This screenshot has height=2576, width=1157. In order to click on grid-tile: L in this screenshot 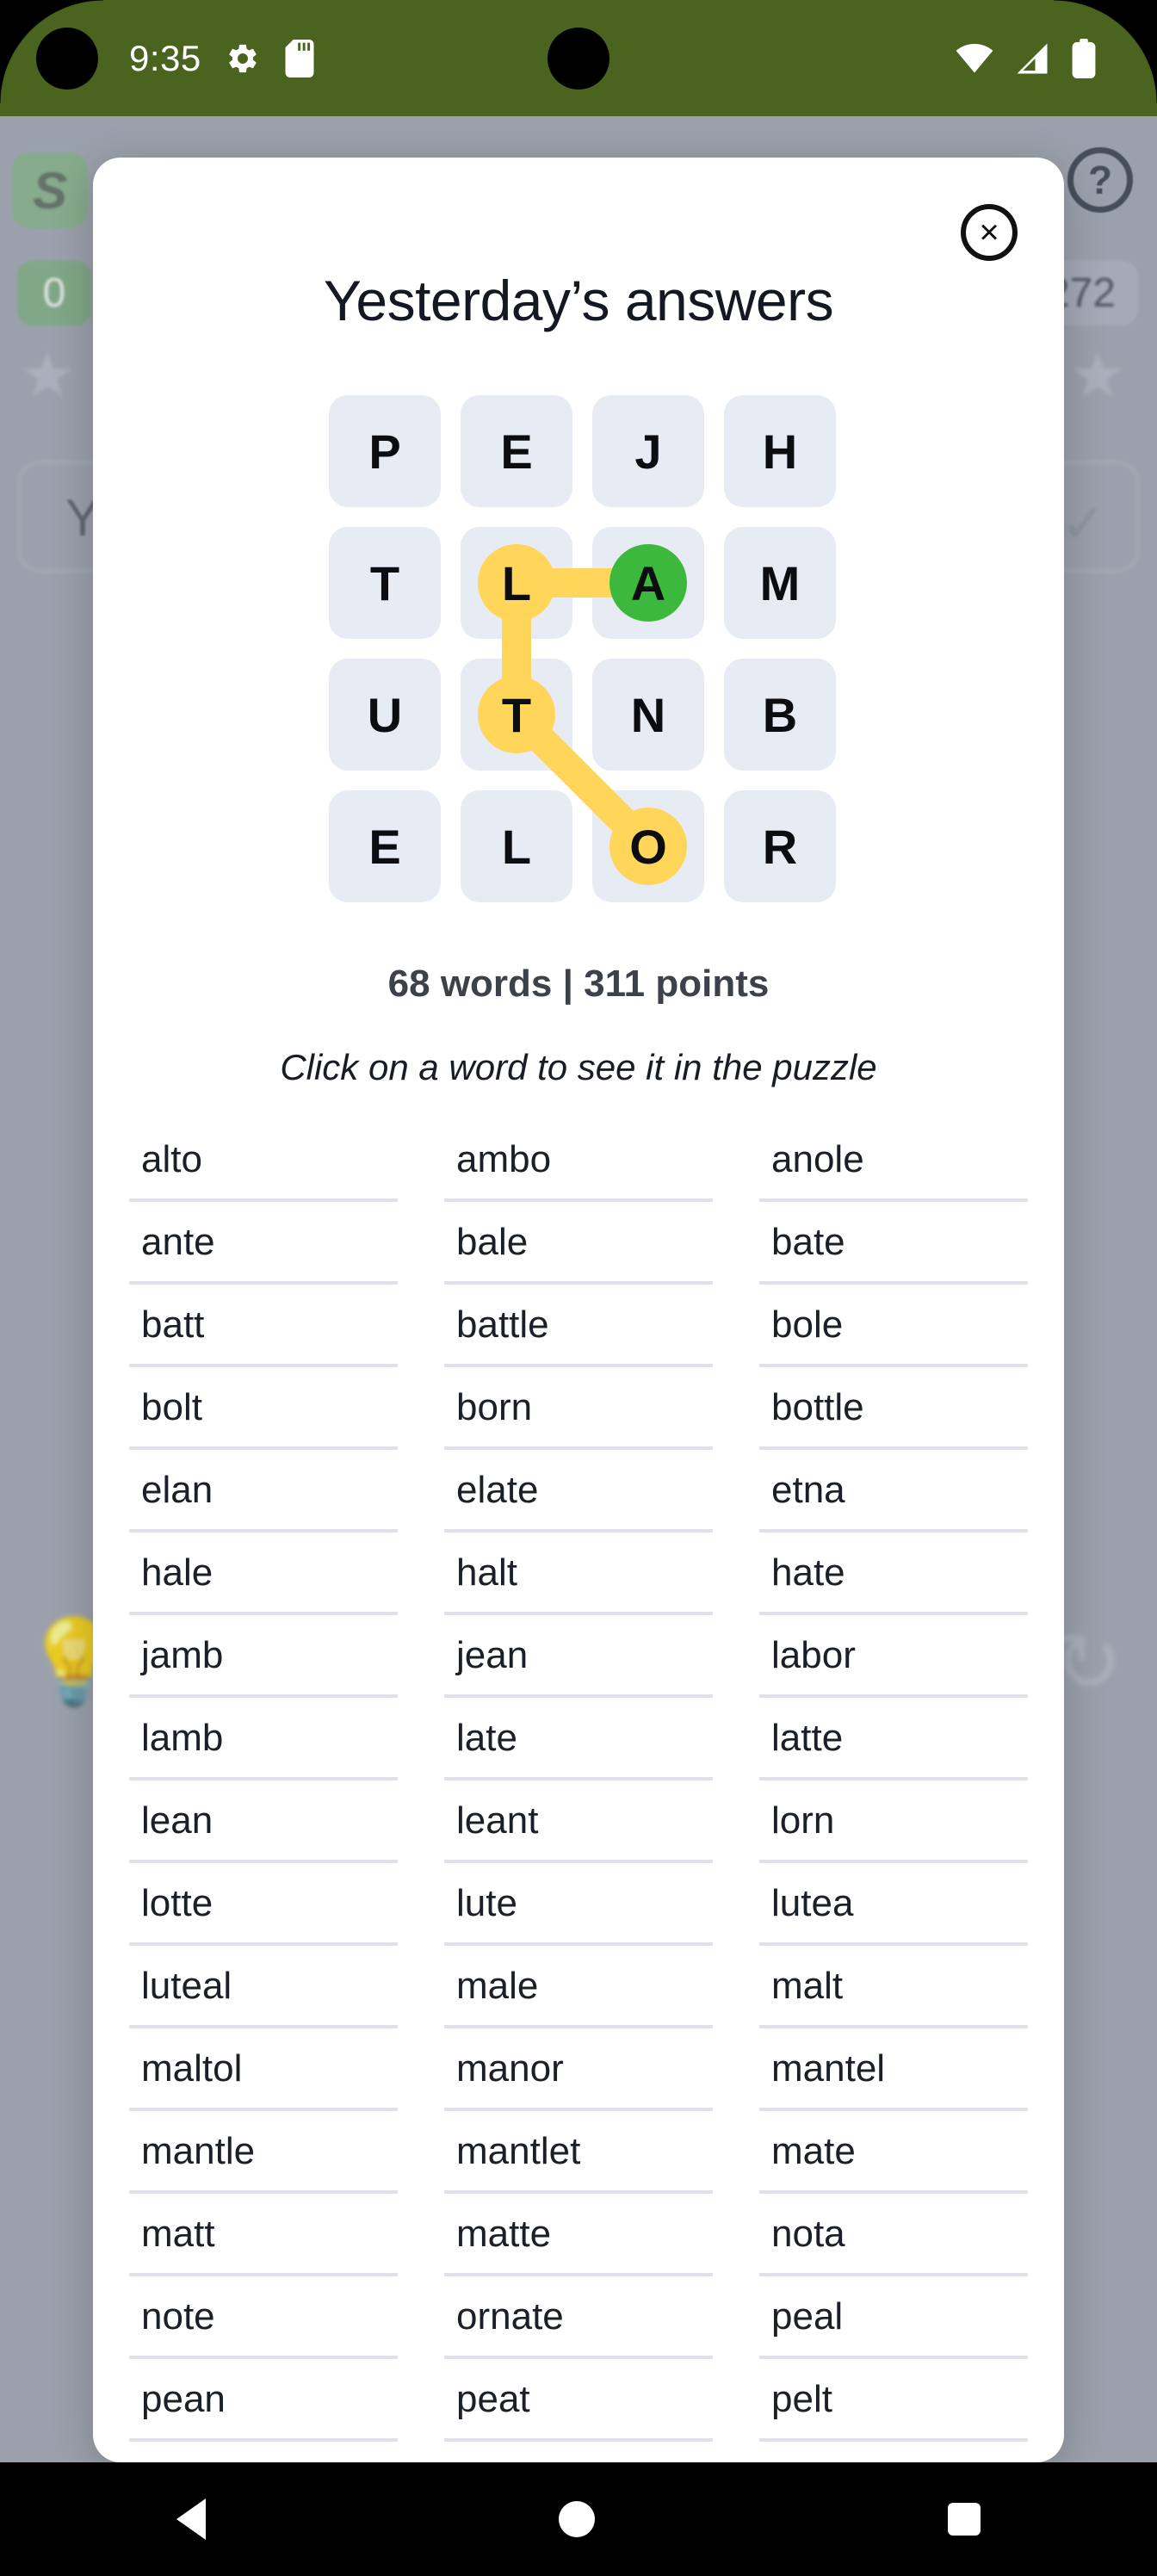, I will do `click(516, 846)`.